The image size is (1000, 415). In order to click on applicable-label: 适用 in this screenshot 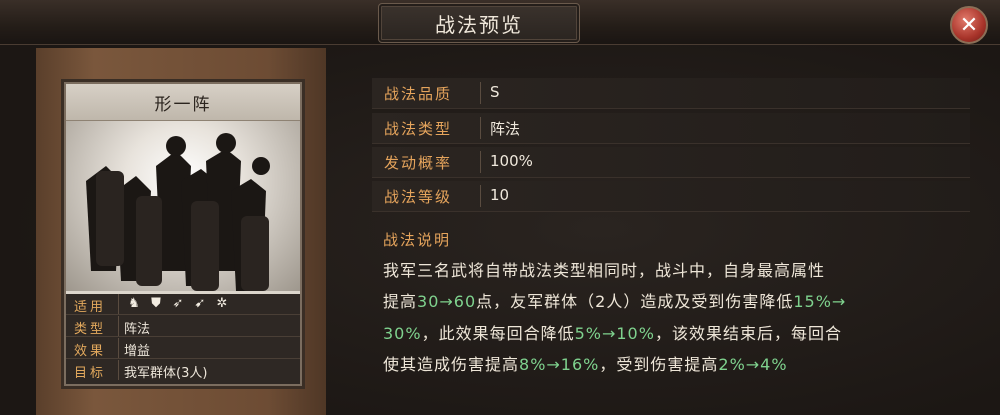, I will do `click(90, 307)`.